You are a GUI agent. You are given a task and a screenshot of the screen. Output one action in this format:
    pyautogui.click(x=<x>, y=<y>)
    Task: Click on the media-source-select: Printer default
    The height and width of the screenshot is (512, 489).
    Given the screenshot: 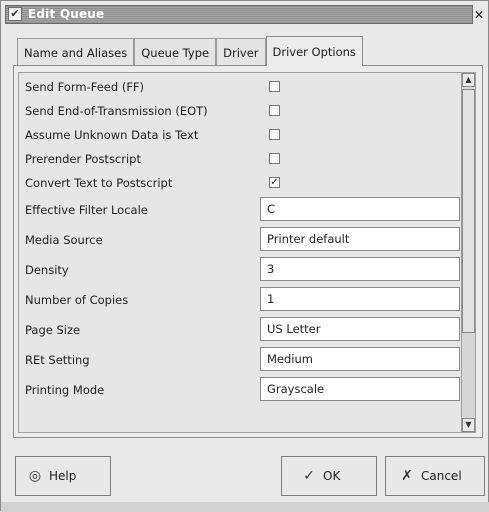 What is the action you would take?
    pyautogui.click(x=360, y=239)
    